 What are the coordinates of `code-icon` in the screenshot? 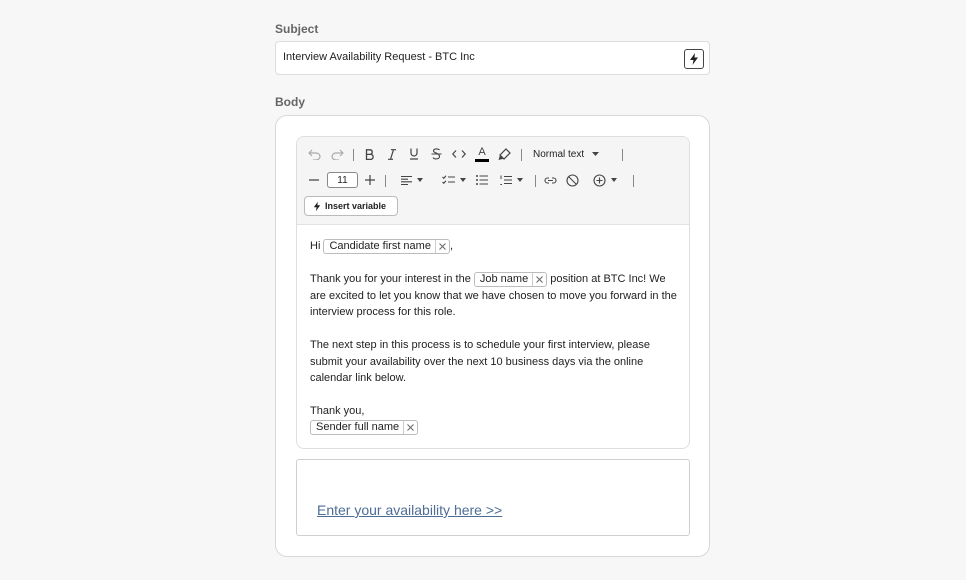 It's located at (459, 154).